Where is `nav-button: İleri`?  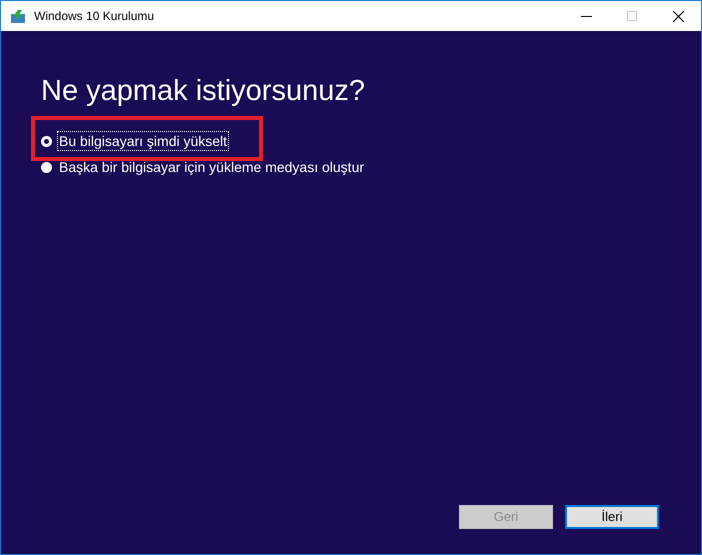
nav-button: İleri is located at coordinates (612, 517).